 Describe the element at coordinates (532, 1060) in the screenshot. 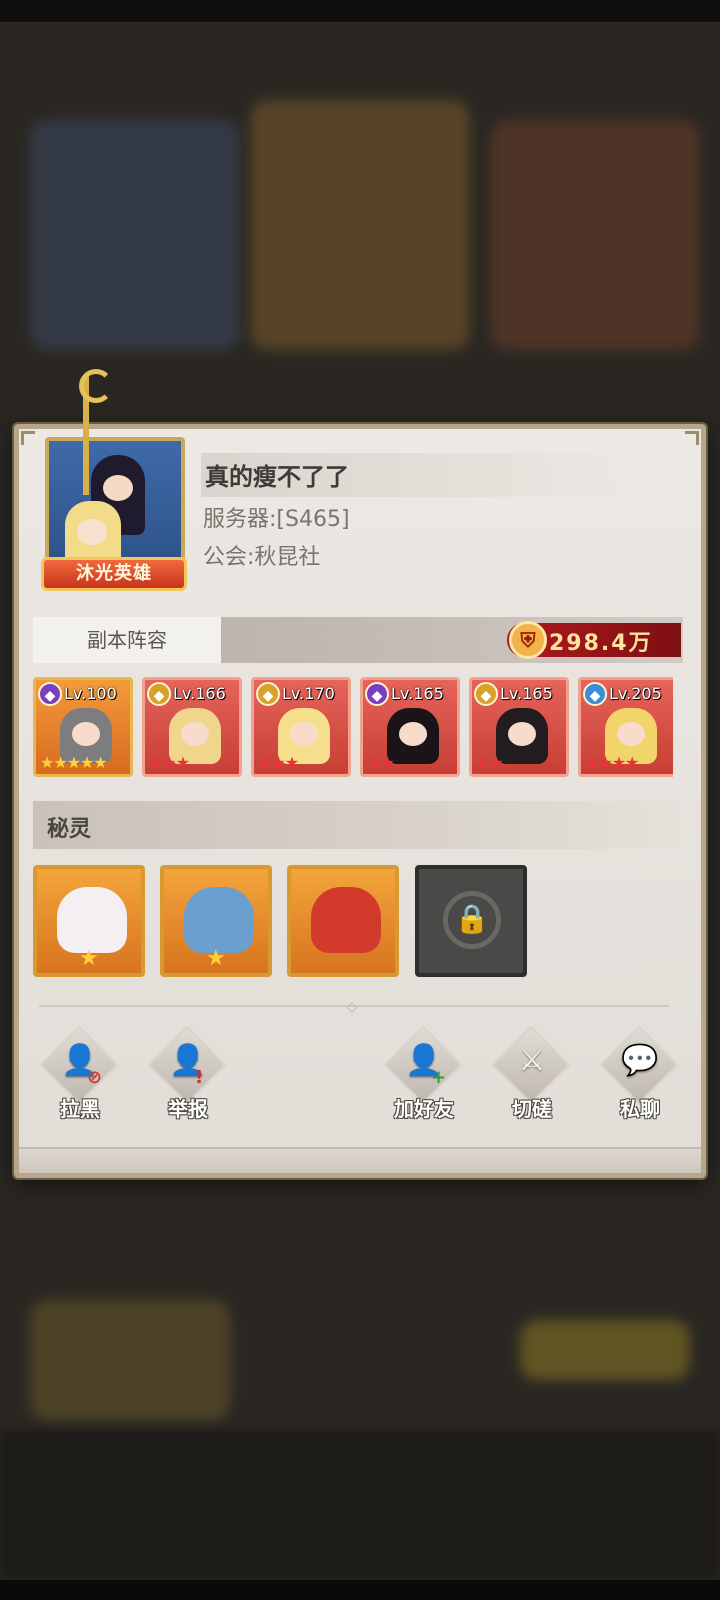

I see `crossed-swords-icon: ⚔` at that location.